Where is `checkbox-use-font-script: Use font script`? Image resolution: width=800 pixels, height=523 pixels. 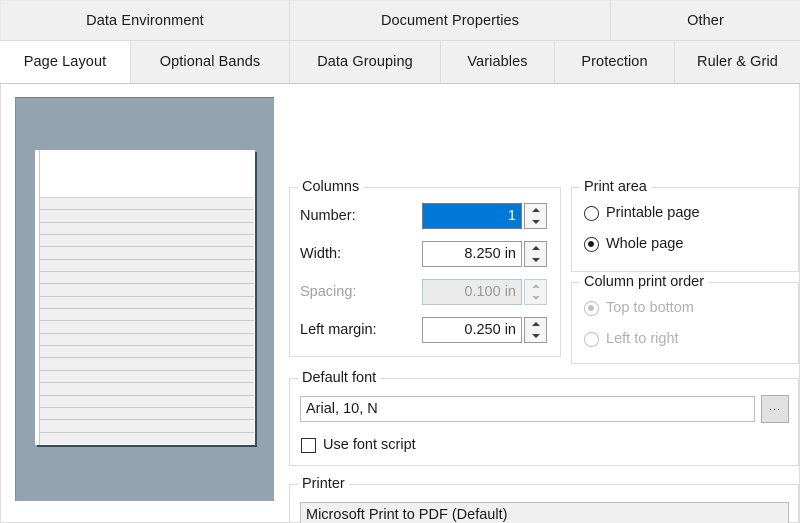
checkbox-use-font-script: Use font script is located at coordinates (358, 445).